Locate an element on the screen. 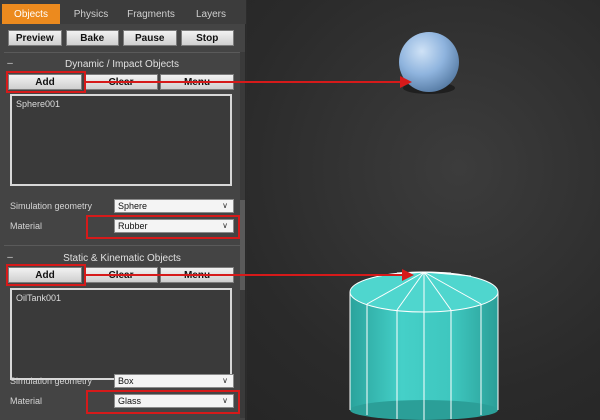 This screenshot has width=600, height=420. sphere-object is located at coordinates (429, 63).